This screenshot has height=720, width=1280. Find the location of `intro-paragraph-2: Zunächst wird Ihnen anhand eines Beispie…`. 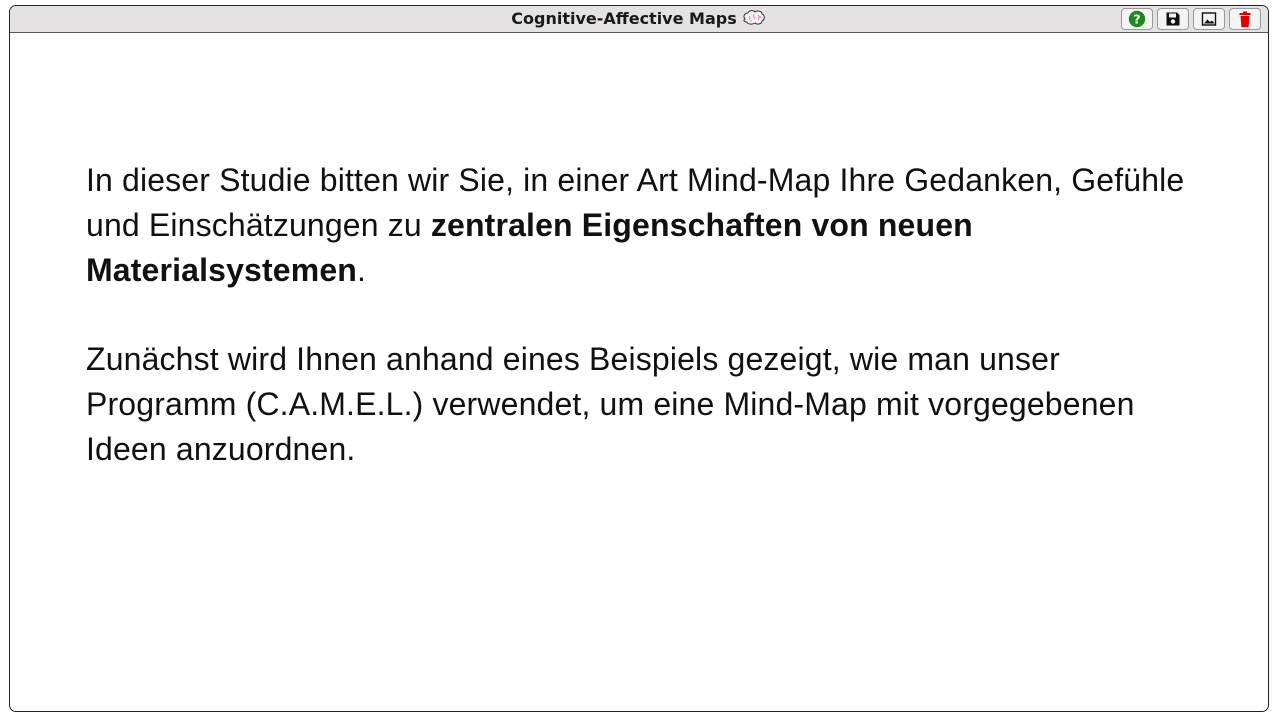

intro-paragraph-2: Zunächst wird Ihnen anhand eines Beispie… is located at coordinates (610, 404).